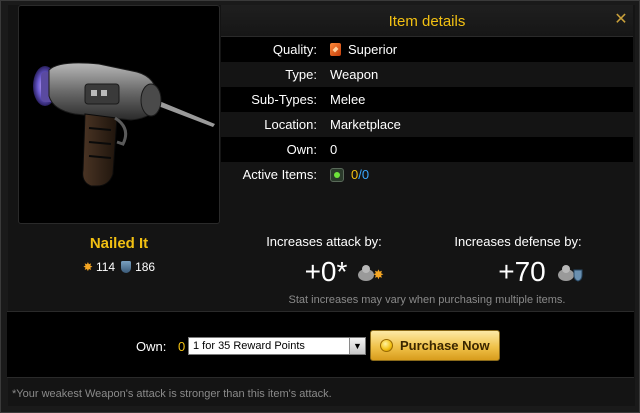 This screenshot has width=640, height=413. What do you see at coordinates (284, 99) in the screenshot?
I see `detail-label: Sub-Types:` at bounding box center [284, 99].